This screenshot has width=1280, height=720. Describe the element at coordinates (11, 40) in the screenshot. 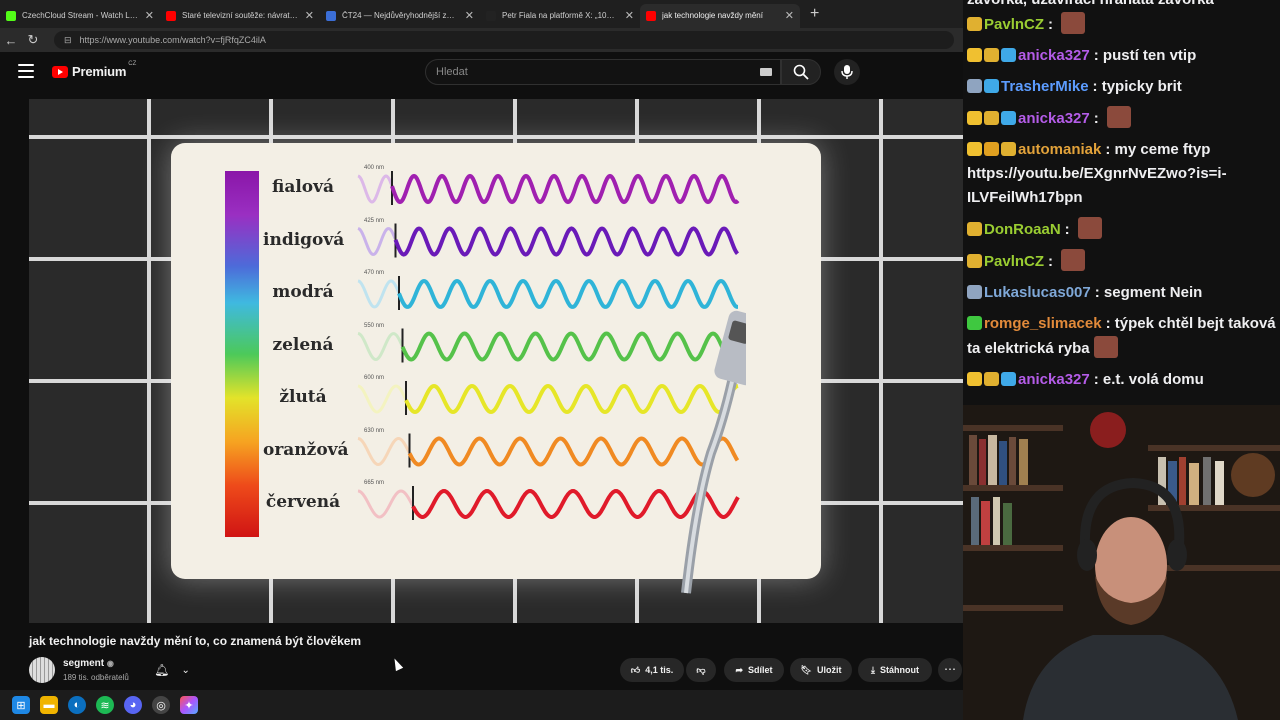

I see `back-icon: ←` at that location.